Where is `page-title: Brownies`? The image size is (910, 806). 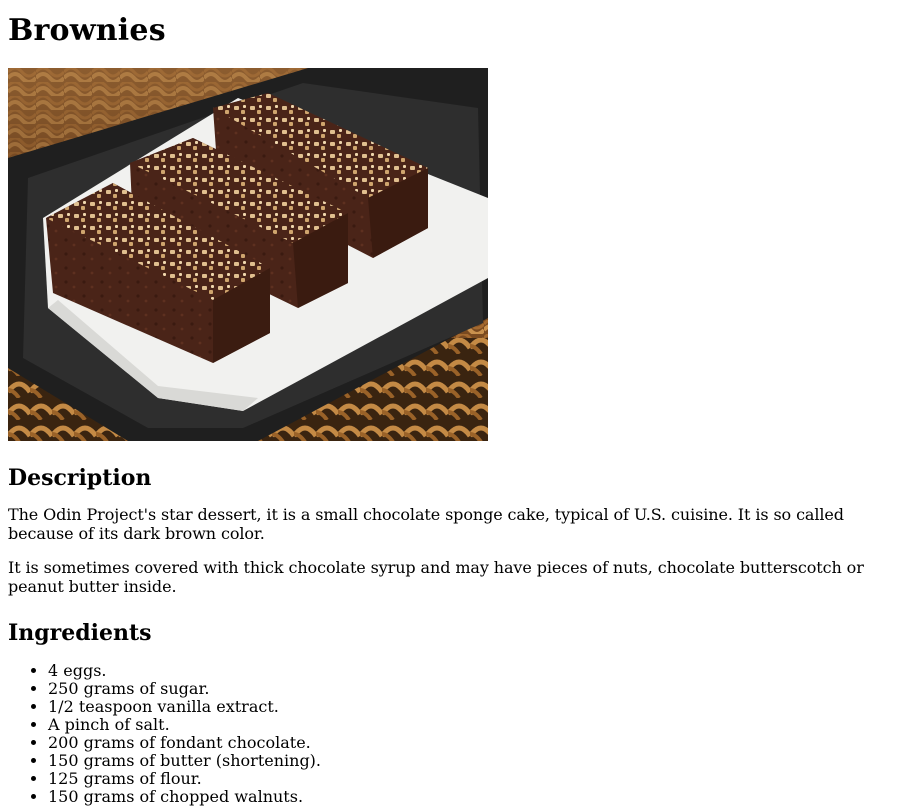
page-title: Brownies is located at coordinates (87, 30).